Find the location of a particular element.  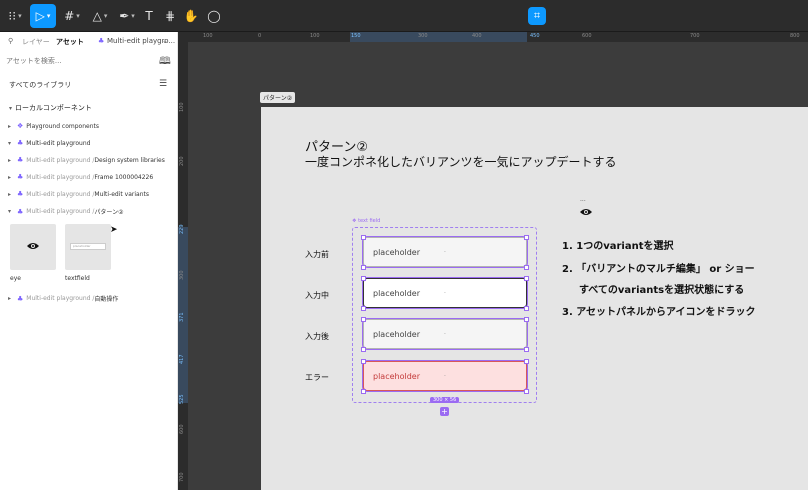

tab-layers: レイヤー is located at coordinates (36, 42).